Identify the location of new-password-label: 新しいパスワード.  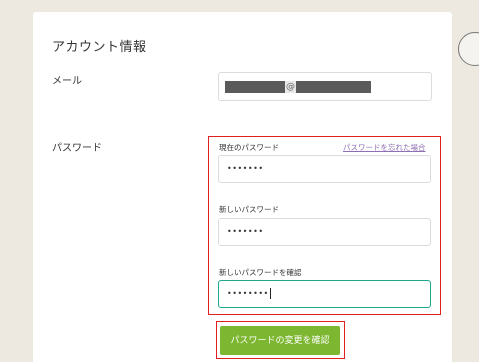
(249, 209).